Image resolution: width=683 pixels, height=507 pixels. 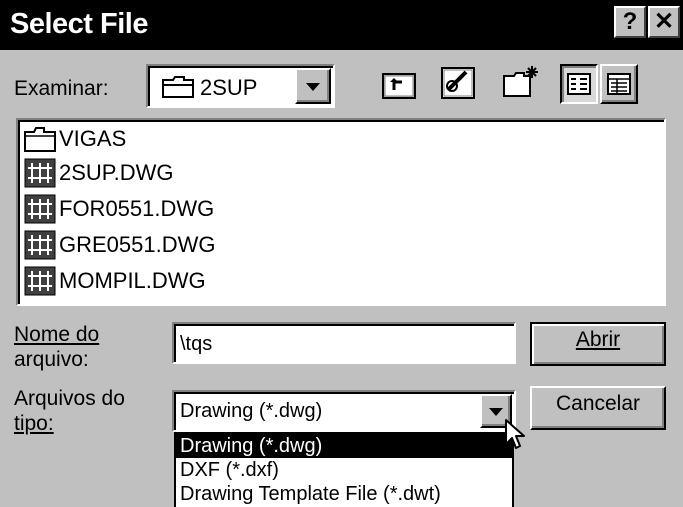 I want to click on window-title: Select File, so click(x=79, y=24).